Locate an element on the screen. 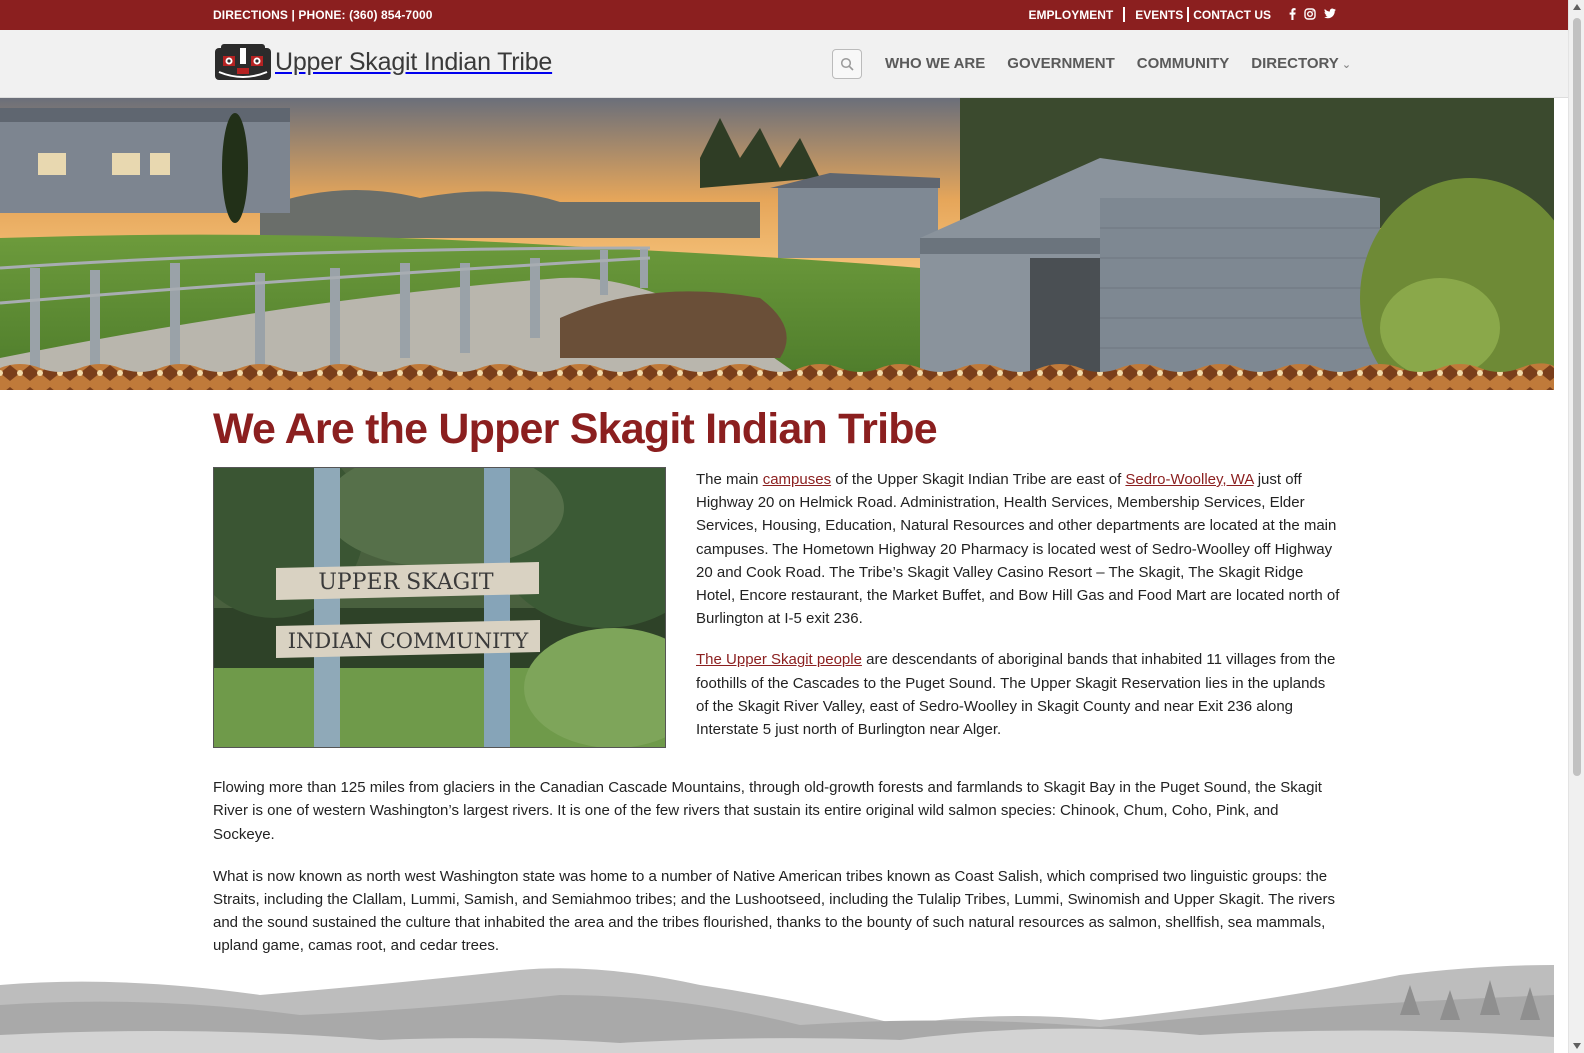 The image size is (1584, 1053). site-title: Upper Skagit Indian Tribe is located at coordinates (414, 61).